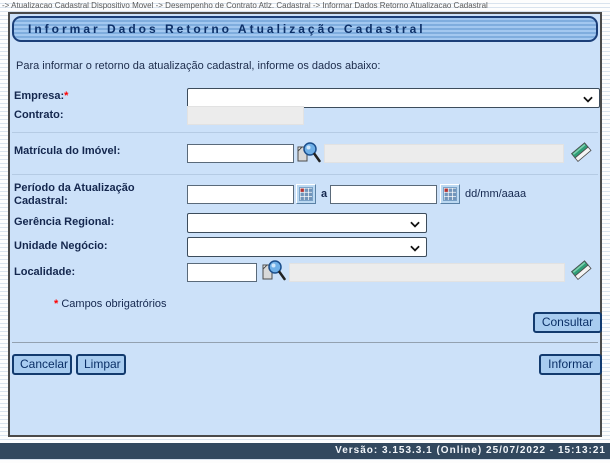 The height and width of the screenshot is (463, 610). I want to click on required-note: * Campos obrigatrórios, so click(110, 304).